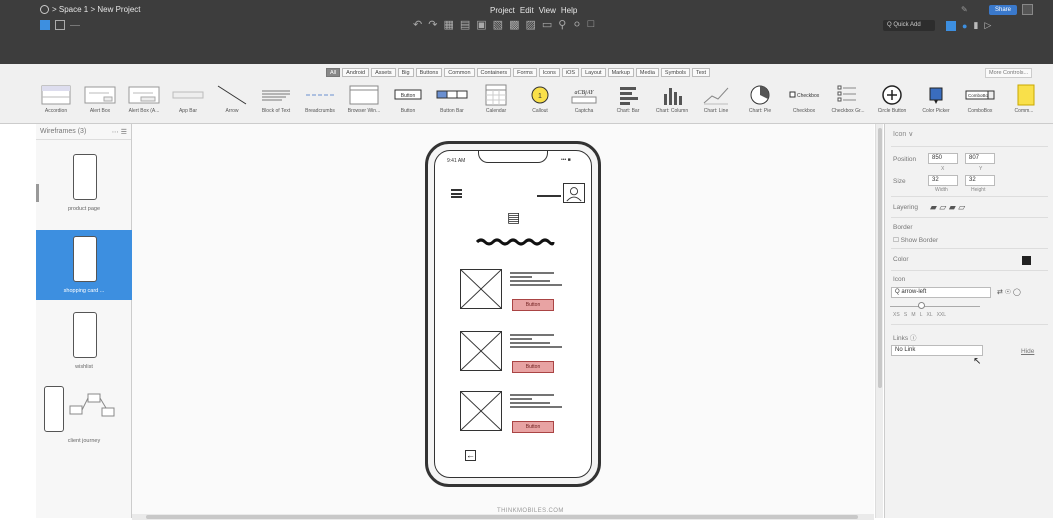 This screenshot has height=529, width=1053. Describe the element at coordinates (951, 25) in the screenshot. I see `image-icon` at that location.